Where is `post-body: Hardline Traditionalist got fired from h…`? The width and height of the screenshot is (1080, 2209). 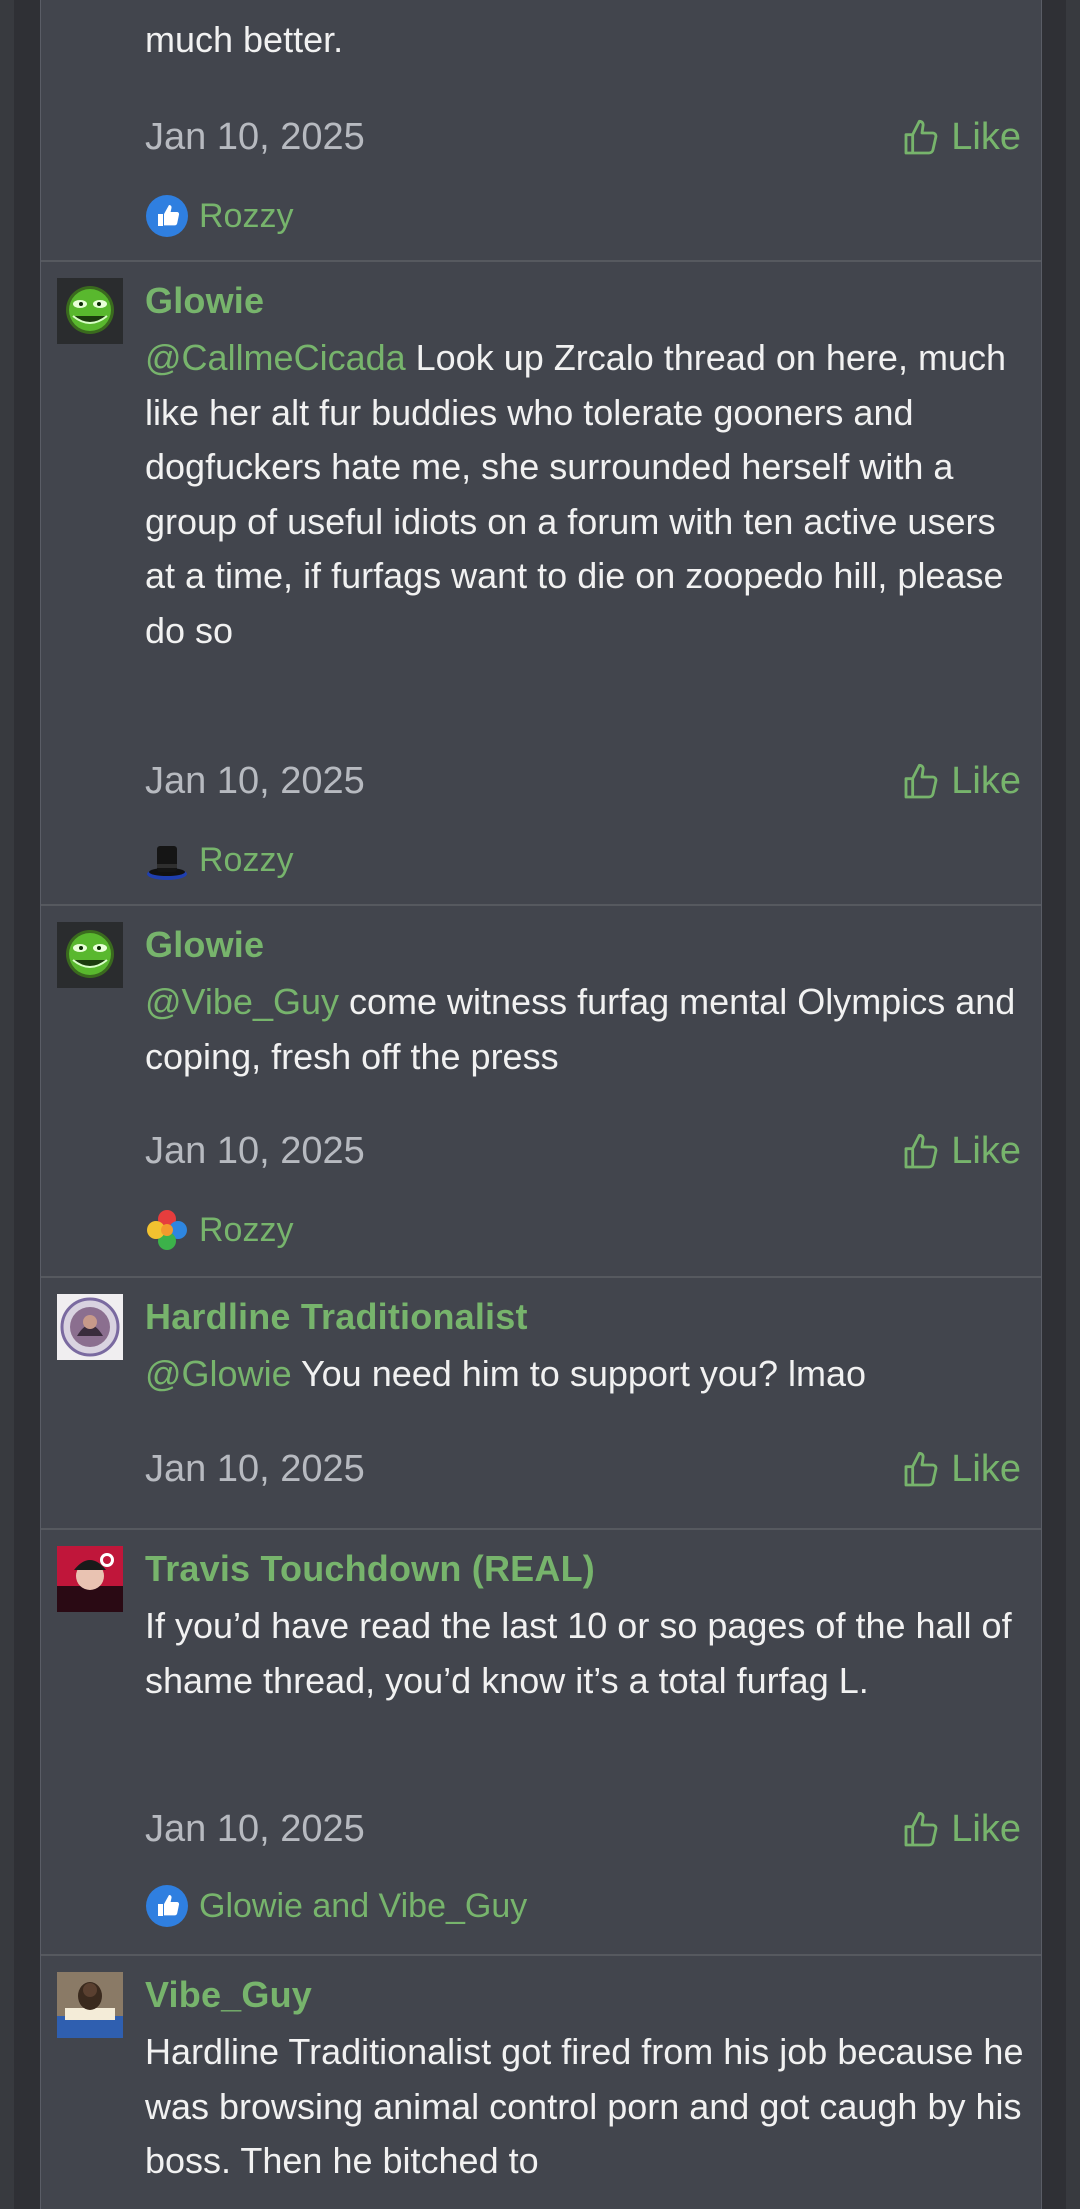
post-body: Hardline Traditionalist got fired from h… is located at coordinates (584, 2106).